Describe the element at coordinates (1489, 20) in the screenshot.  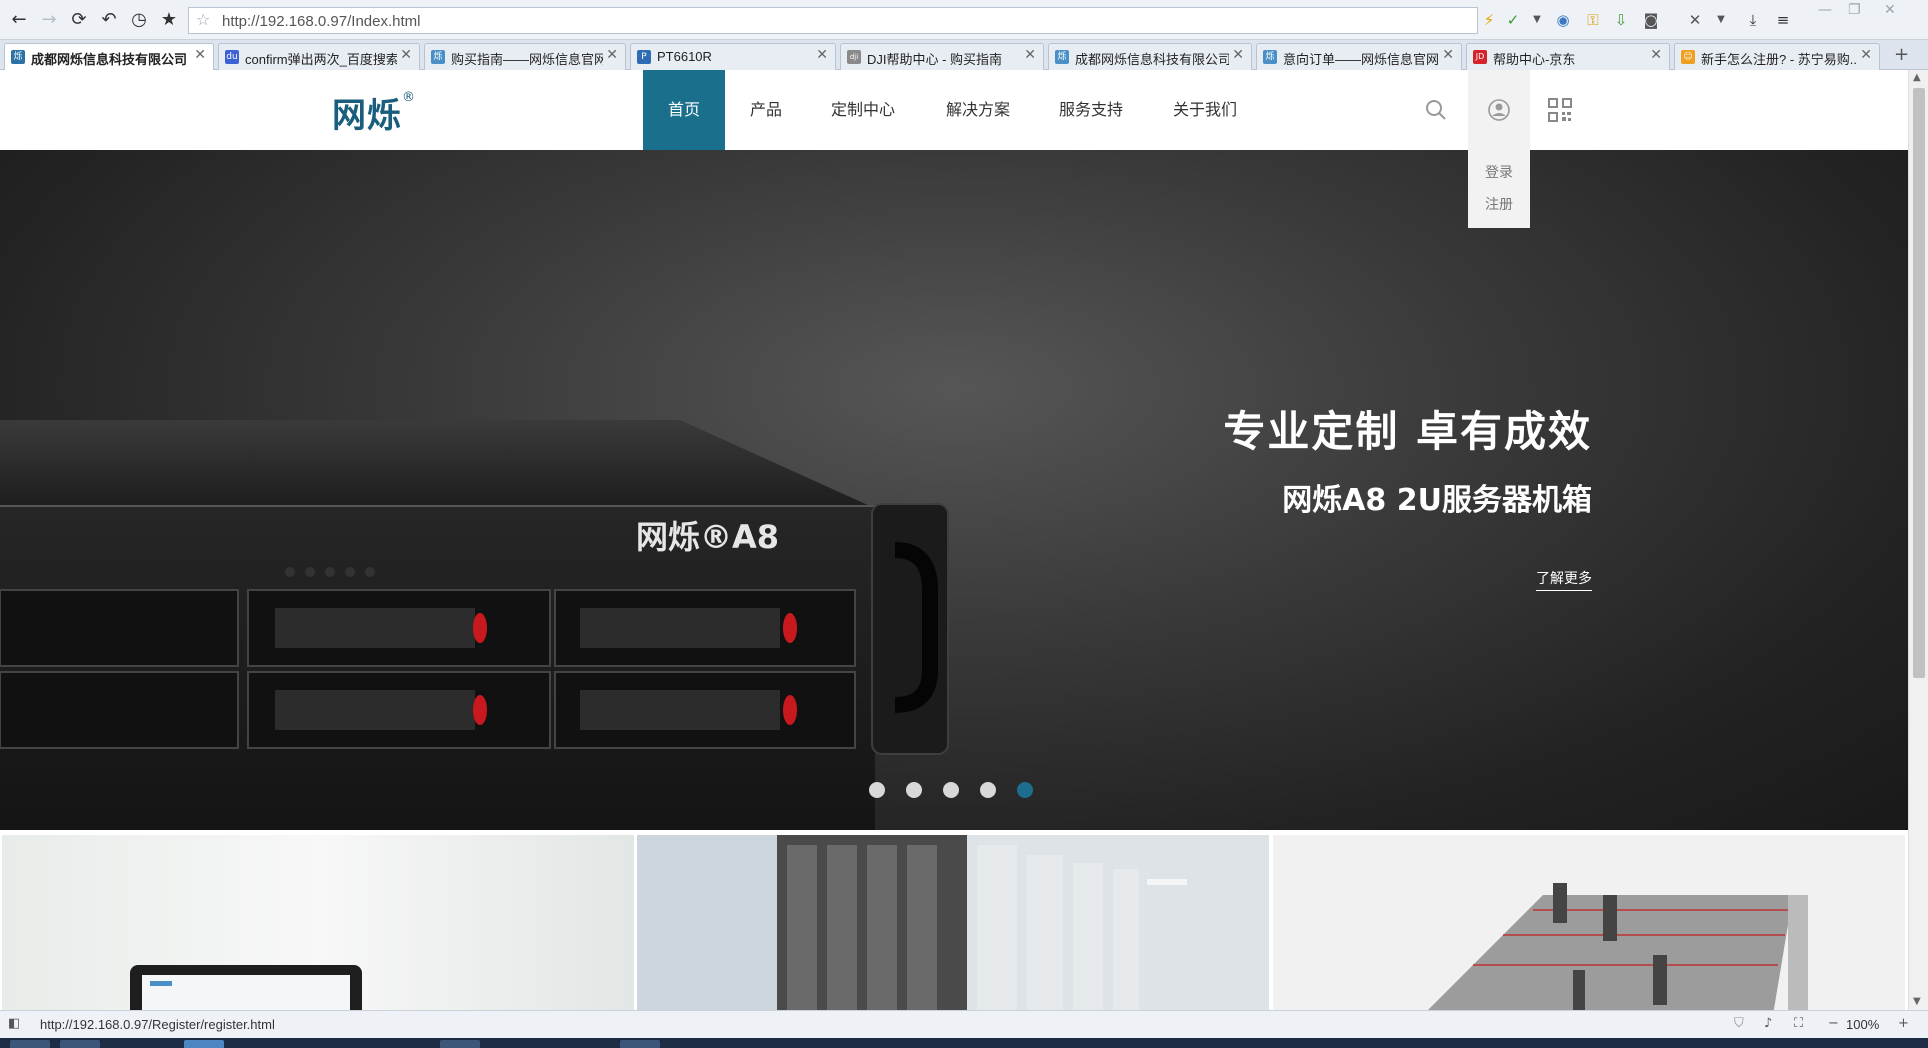
I see `lightning-icon: ⚡` at that location.